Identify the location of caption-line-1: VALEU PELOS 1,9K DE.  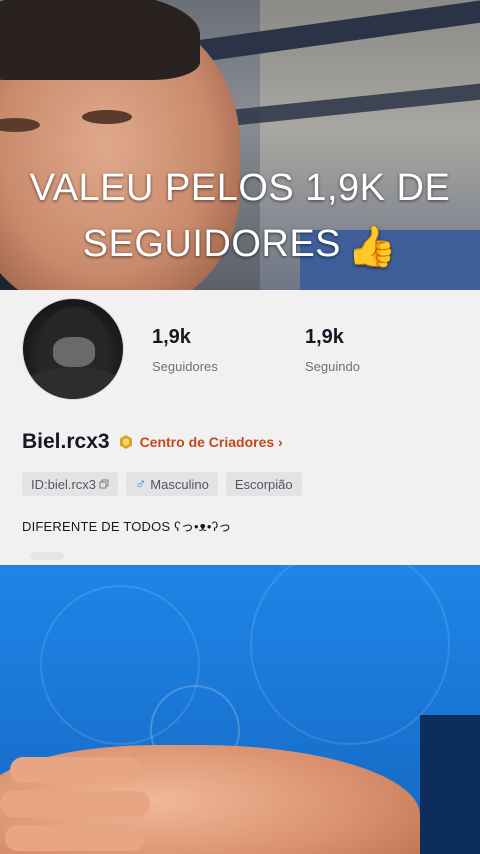
(240, 188).